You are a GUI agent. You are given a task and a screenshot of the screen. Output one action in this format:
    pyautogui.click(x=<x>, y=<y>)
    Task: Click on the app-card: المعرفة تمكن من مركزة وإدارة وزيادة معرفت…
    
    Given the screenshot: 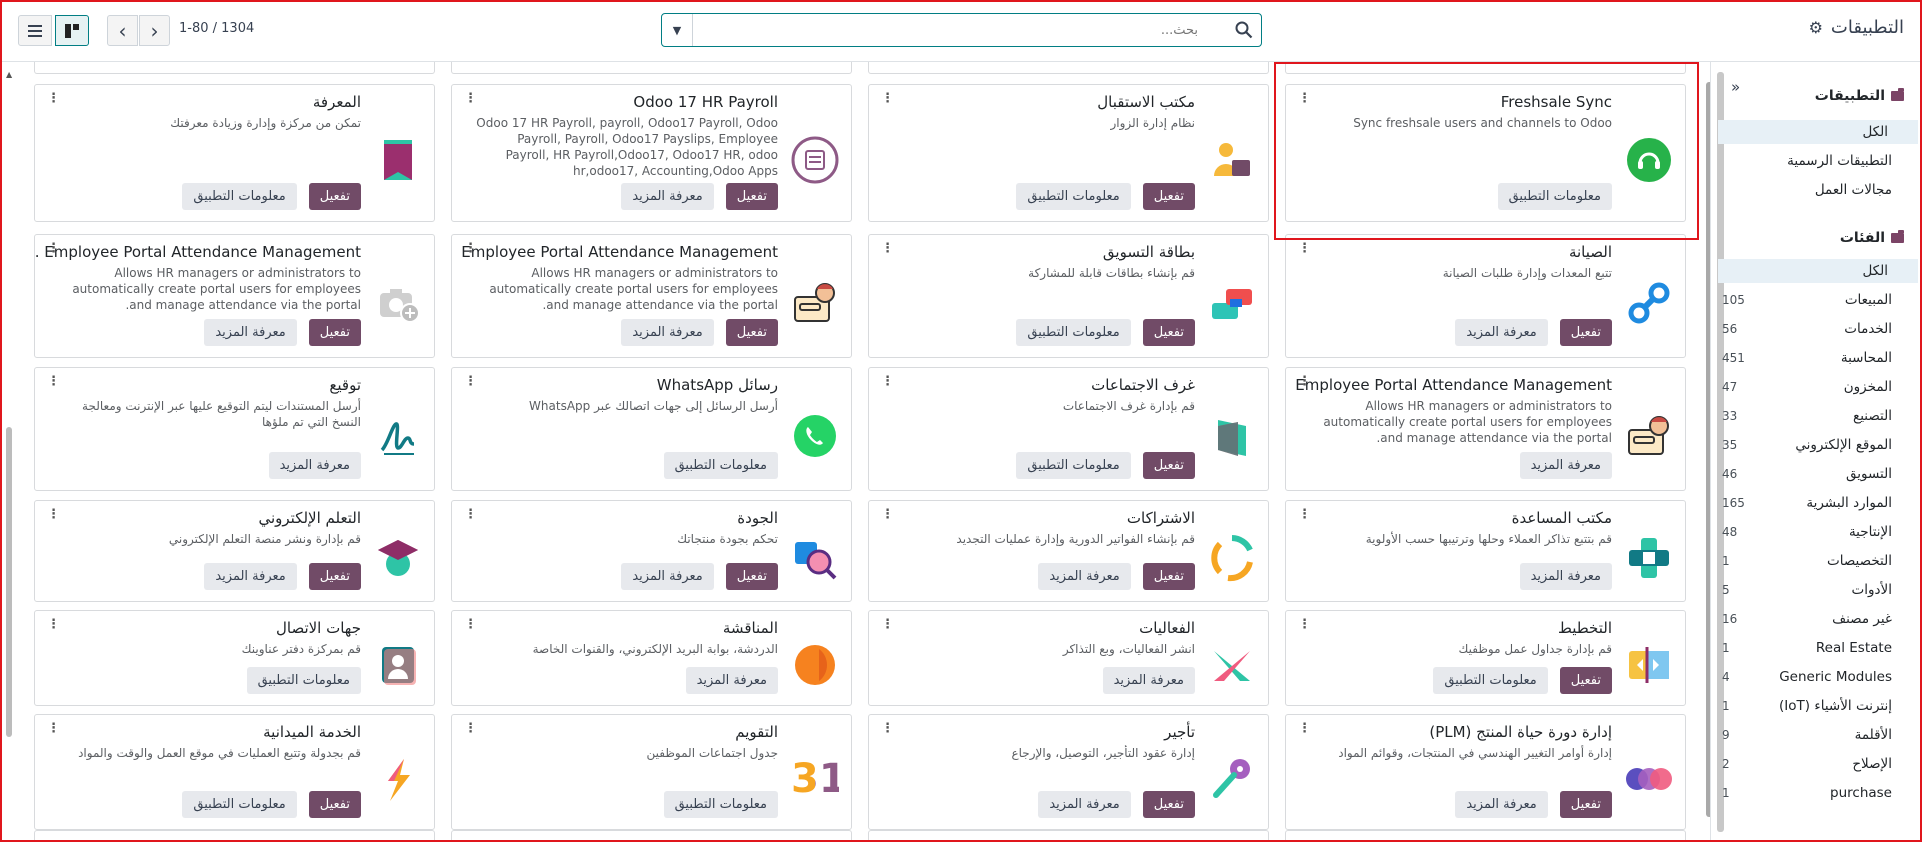 What is the action you would take?
    pyautogui.click(x=234, y=153)
    